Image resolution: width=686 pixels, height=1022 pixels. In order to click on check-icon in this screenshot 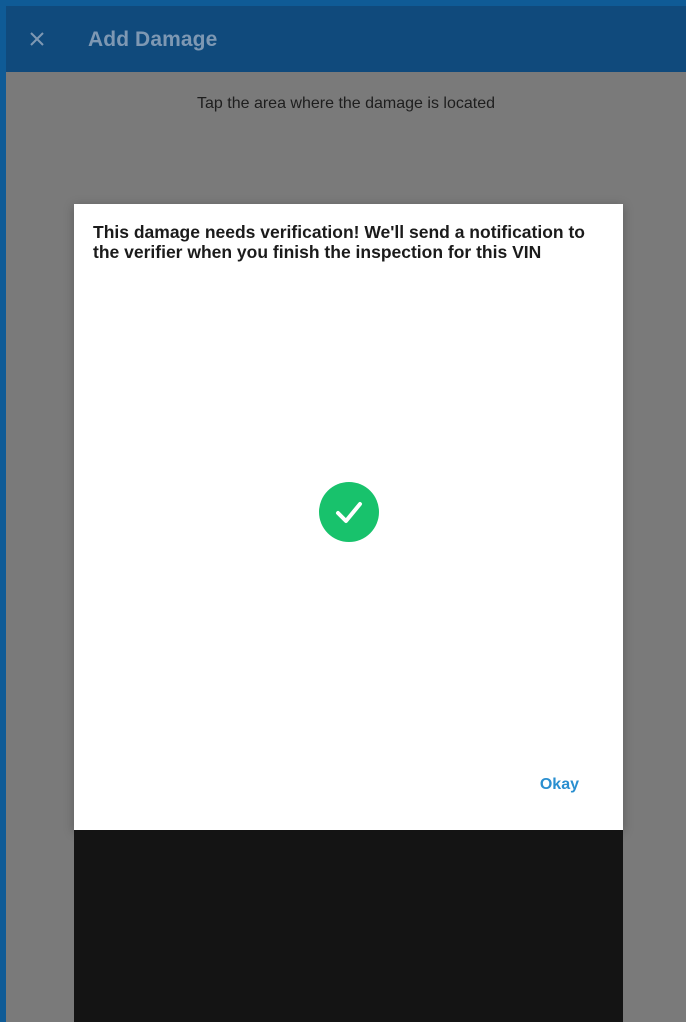, I will do `click(349, 512)`.